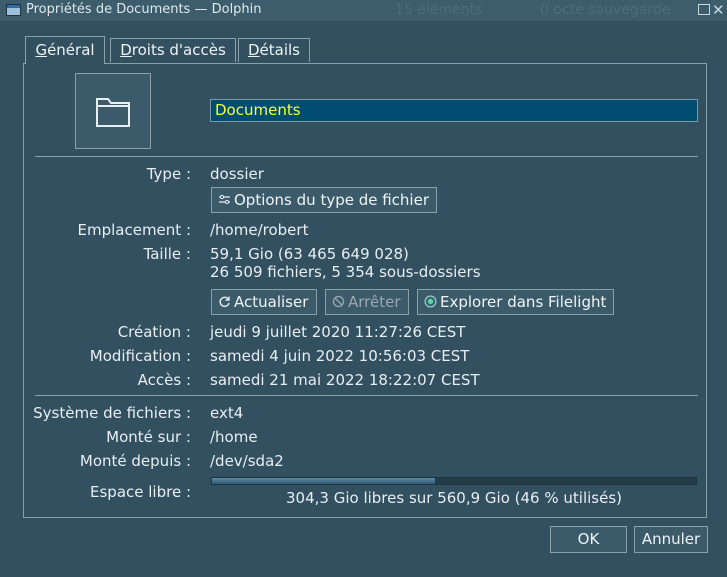  I want to click on refresh-button: Actualiser, so click(264, 302).